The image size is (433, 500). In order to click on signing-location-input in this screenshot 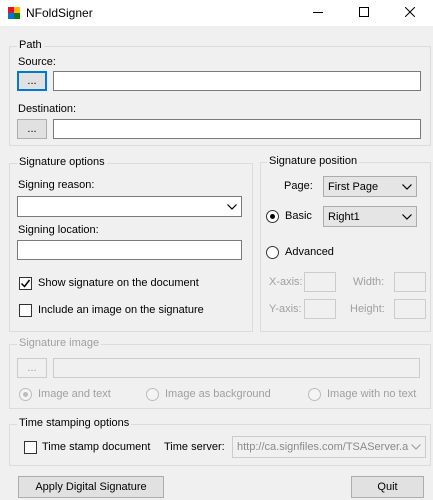, I will do `click(129, 250)`.